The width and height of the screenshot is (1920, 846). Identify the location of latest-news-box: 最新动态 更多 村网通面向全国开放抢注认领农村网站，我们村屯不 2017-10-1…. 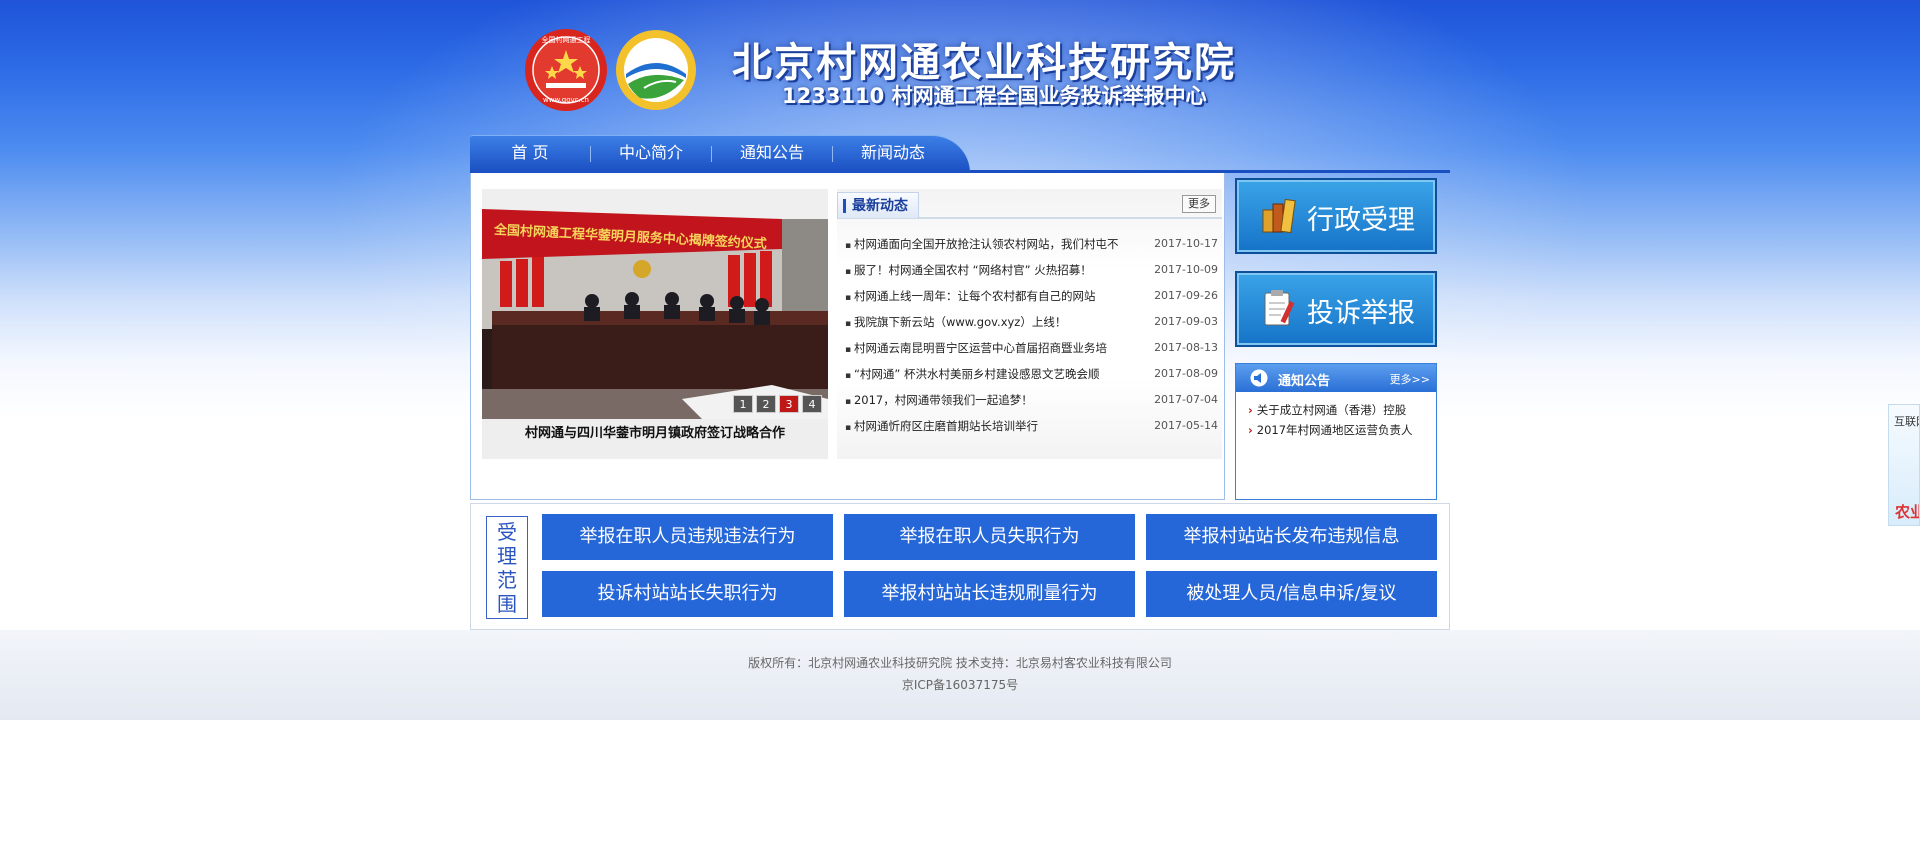
(1029, 324).